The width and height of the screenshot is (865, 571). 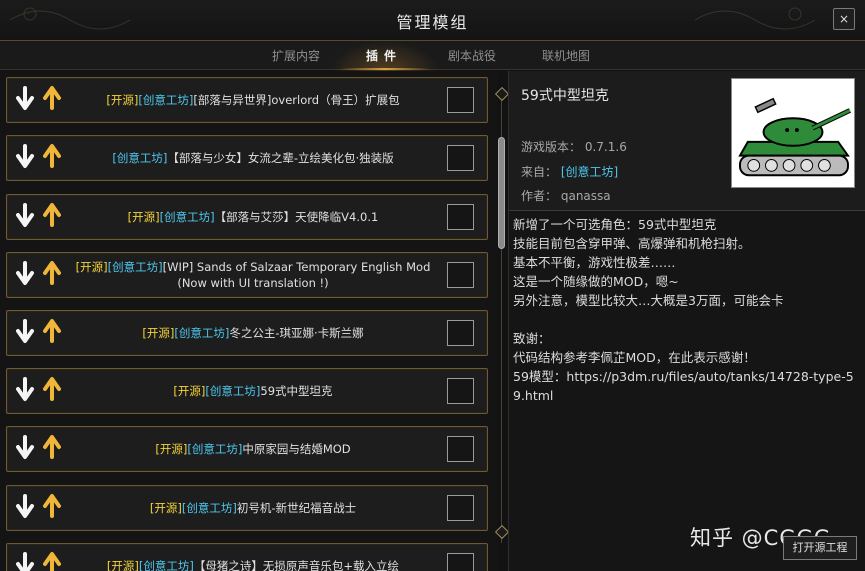 What do you see at coordinates (565, 96) in the screenshot?
I see `mod-title: 59式中型坦克` at bounding box center [565, 96].